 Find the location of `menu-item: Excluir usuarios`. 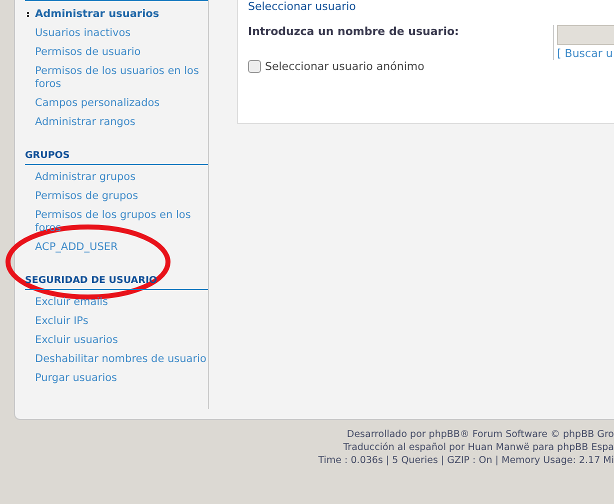

menu-item: Excluir usuarios is located at coordinates (111, 340).